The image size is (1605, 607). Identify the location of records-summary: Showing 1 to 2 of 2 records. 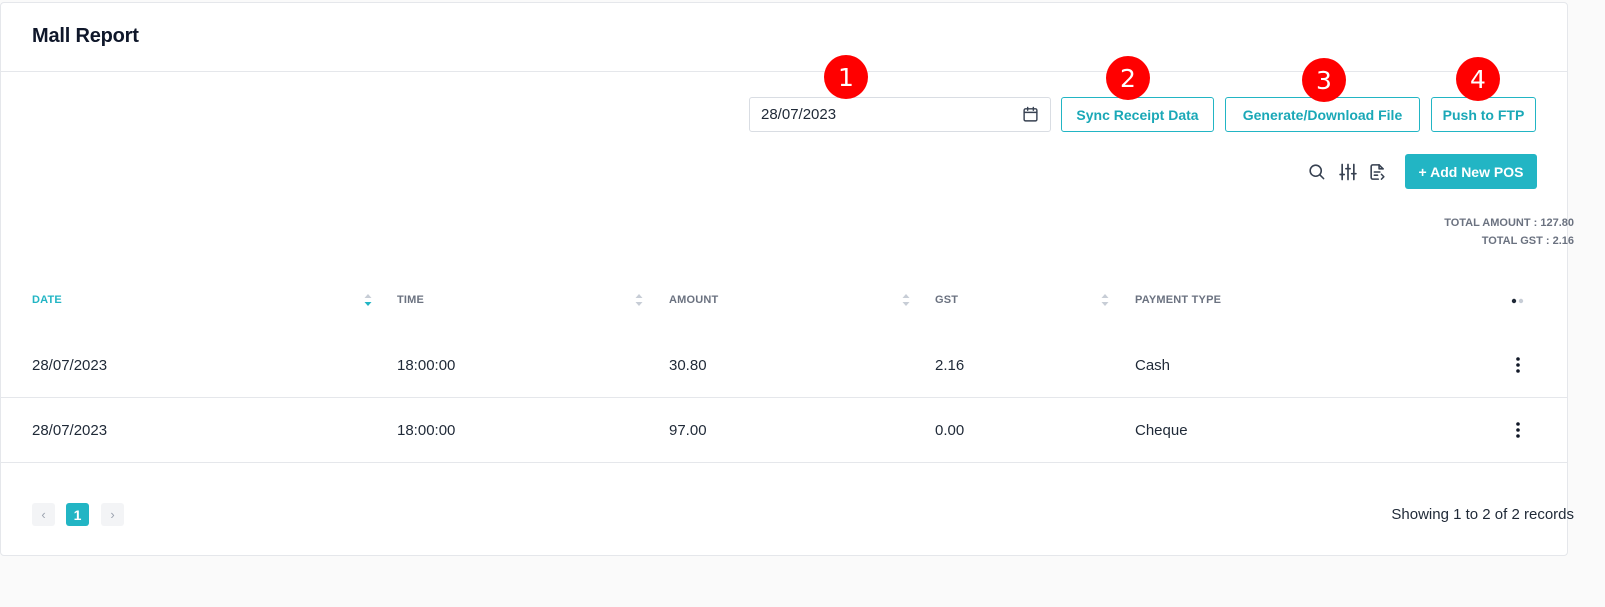
(1482, 514).